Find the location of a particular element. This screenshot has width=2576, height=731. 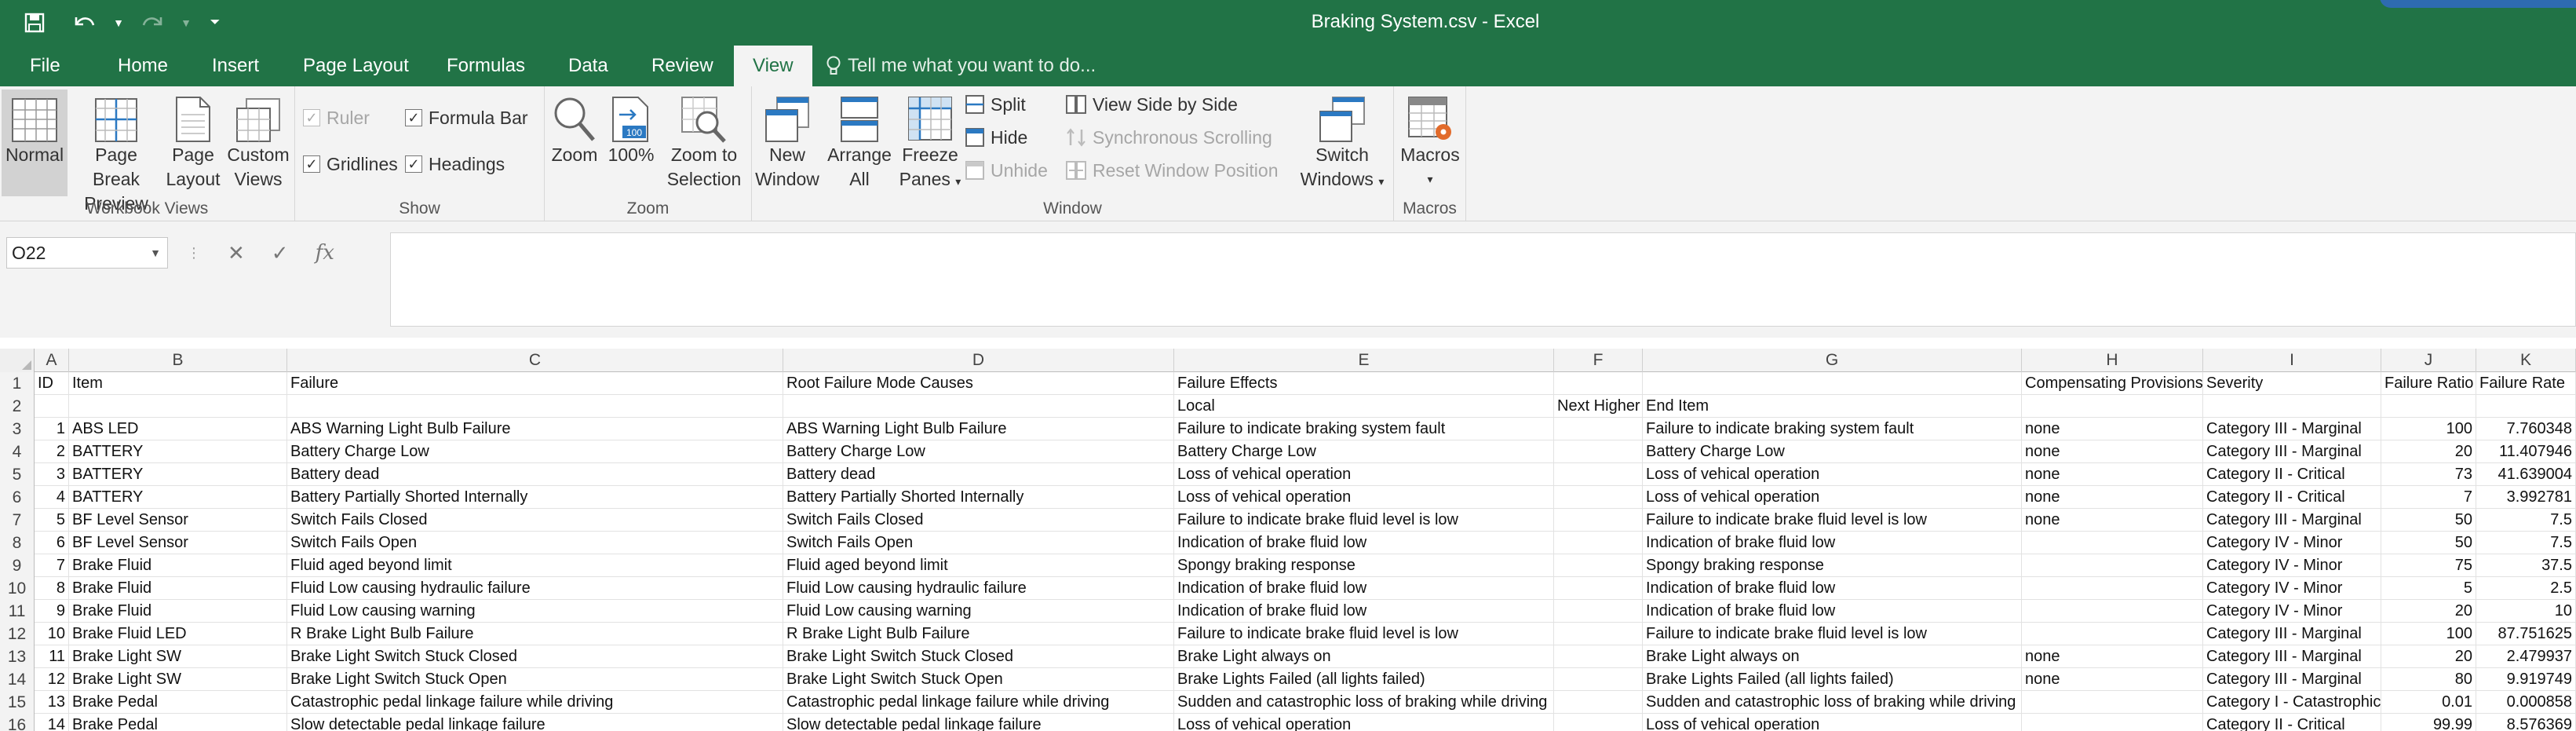

cell-k8: 7.5 is located at coordinates (2526, 543).